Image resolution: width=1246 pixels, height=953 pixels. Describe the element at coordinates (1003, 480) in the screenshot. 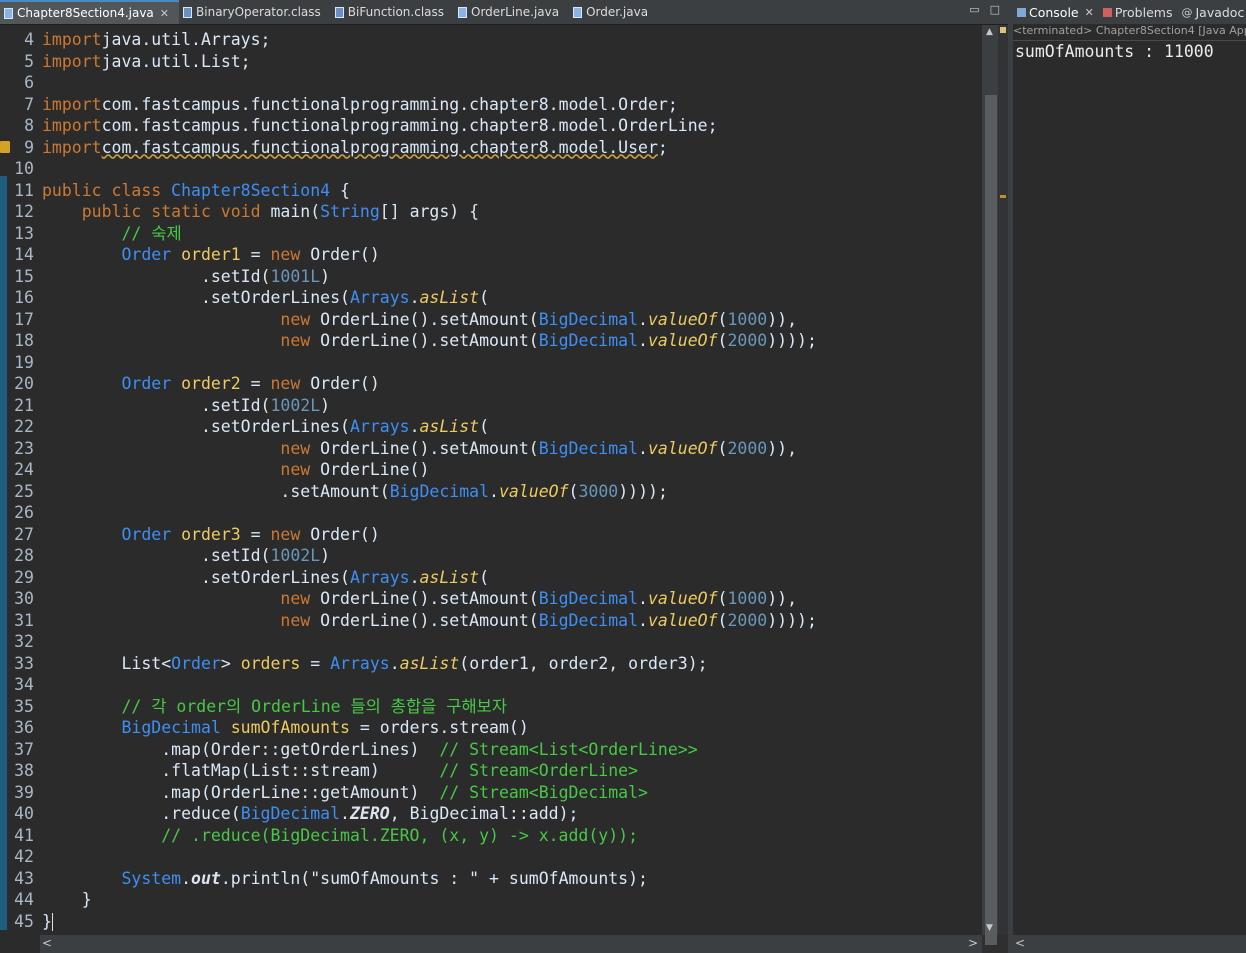

I see `overview-ruler` at that location.